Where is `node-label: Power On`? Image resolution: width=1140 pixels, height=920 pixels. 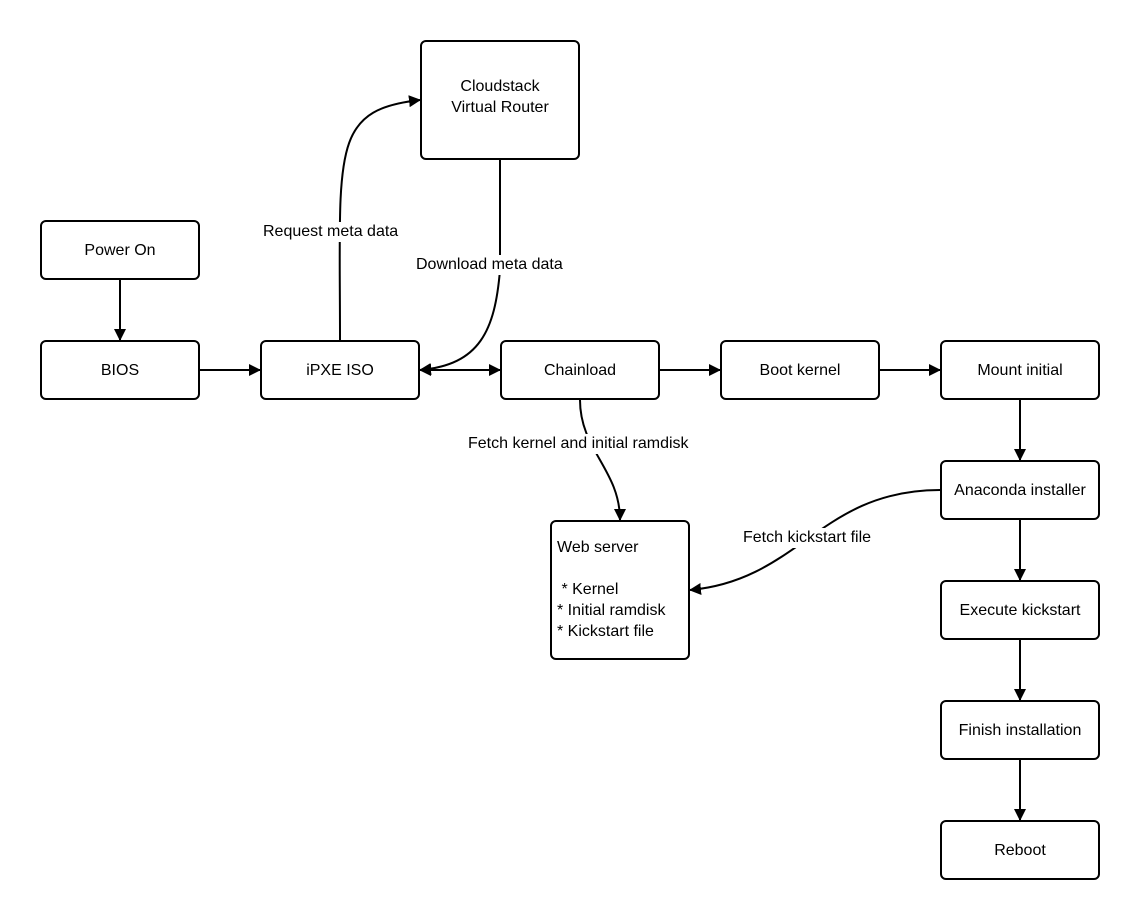 node-label: Power On is located at coordinates (120, 250).